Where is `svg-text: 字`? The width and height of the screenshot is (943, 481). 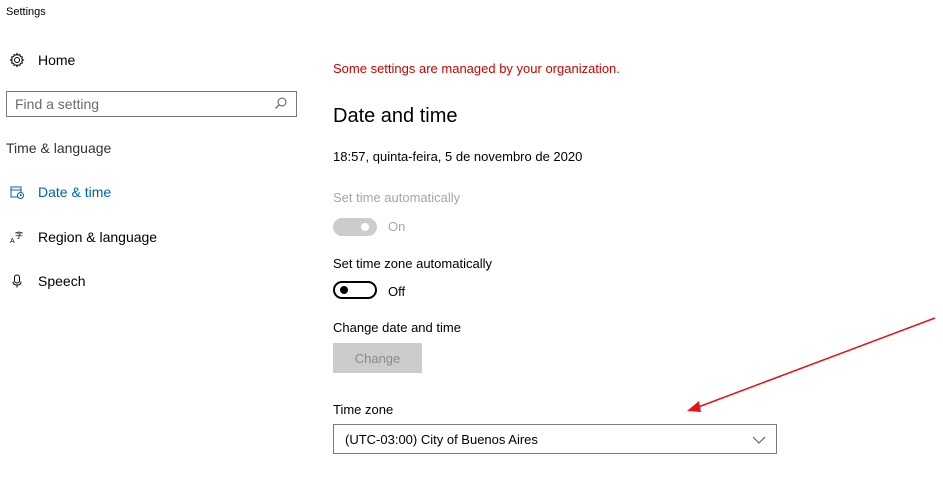 svg-text: 字 is located at coordinates (19, 235).